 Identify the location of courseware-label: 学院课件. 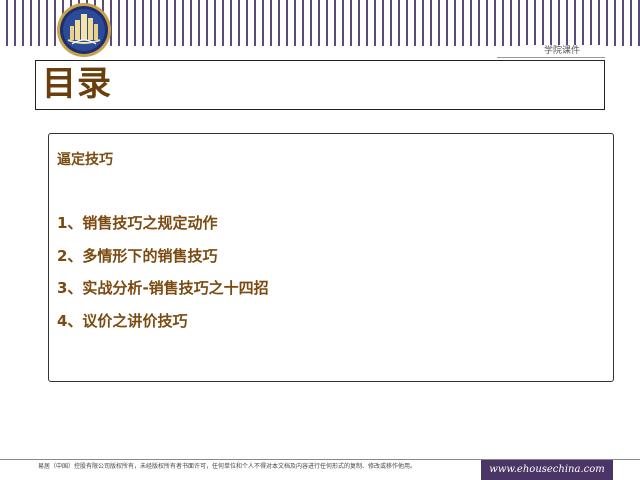
(562, 51).